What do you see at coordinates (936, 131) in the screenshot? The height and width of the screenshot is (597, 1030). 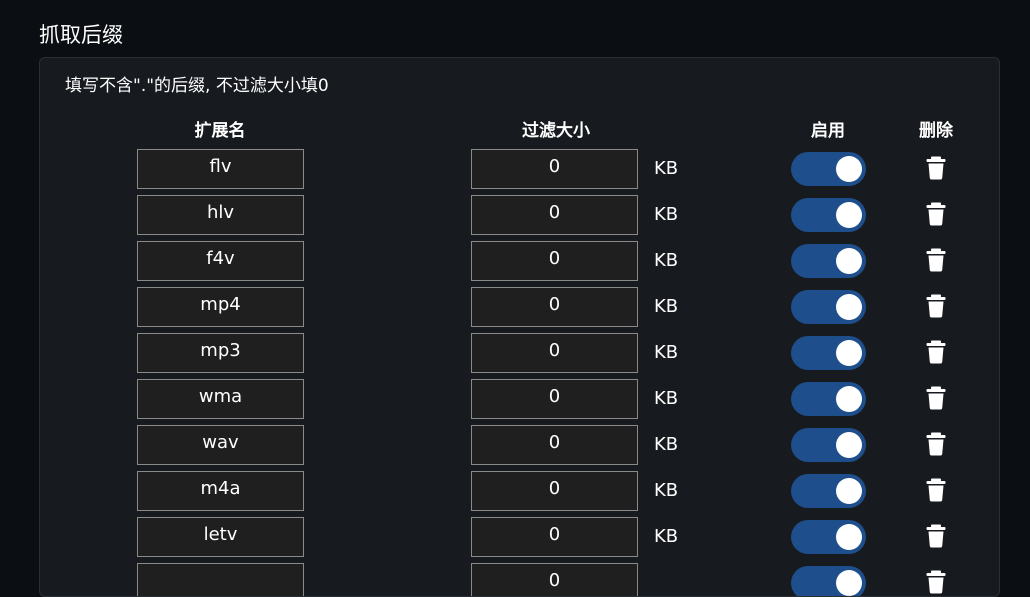 I see `header-delete: 删除` at bounding box center [936, 131].